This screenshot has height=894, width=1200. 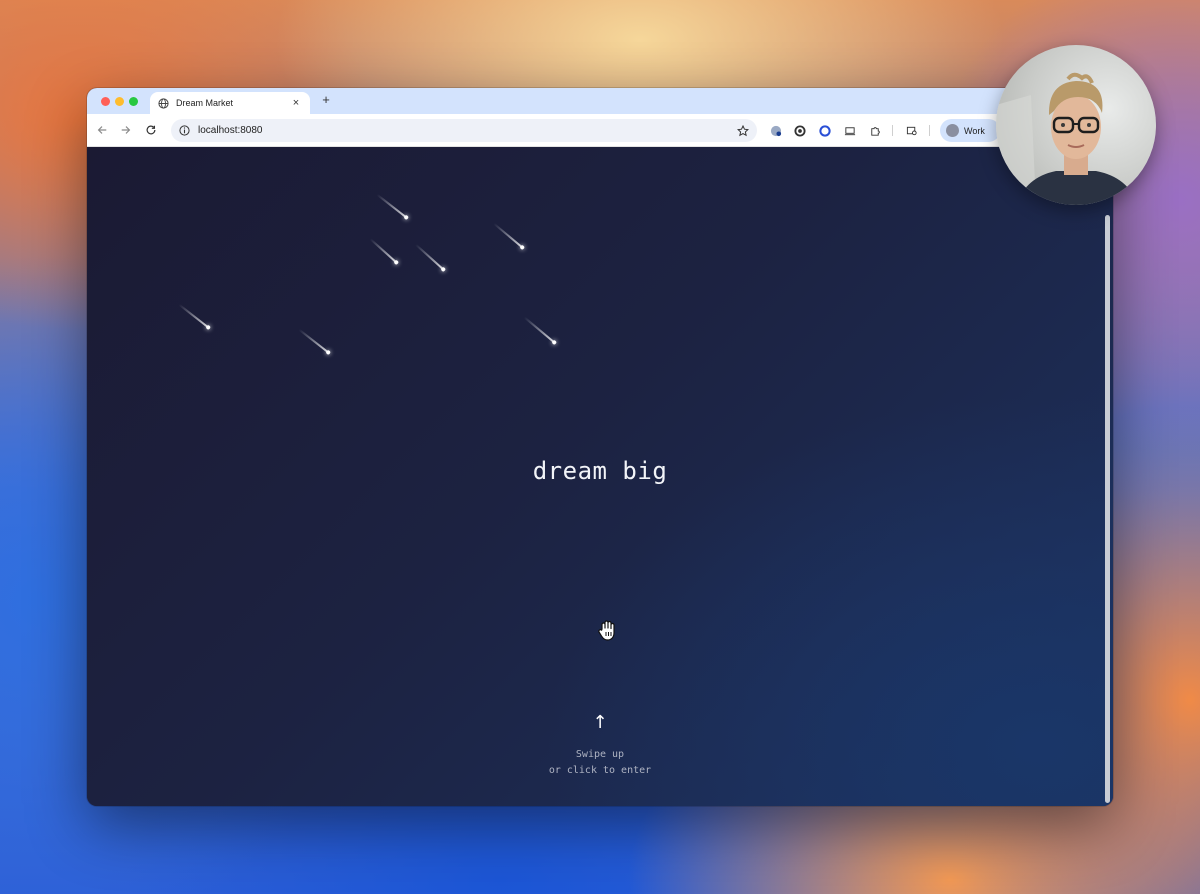 I want to click on swipe-hint: Swipe up, so click(x=600, y=754).